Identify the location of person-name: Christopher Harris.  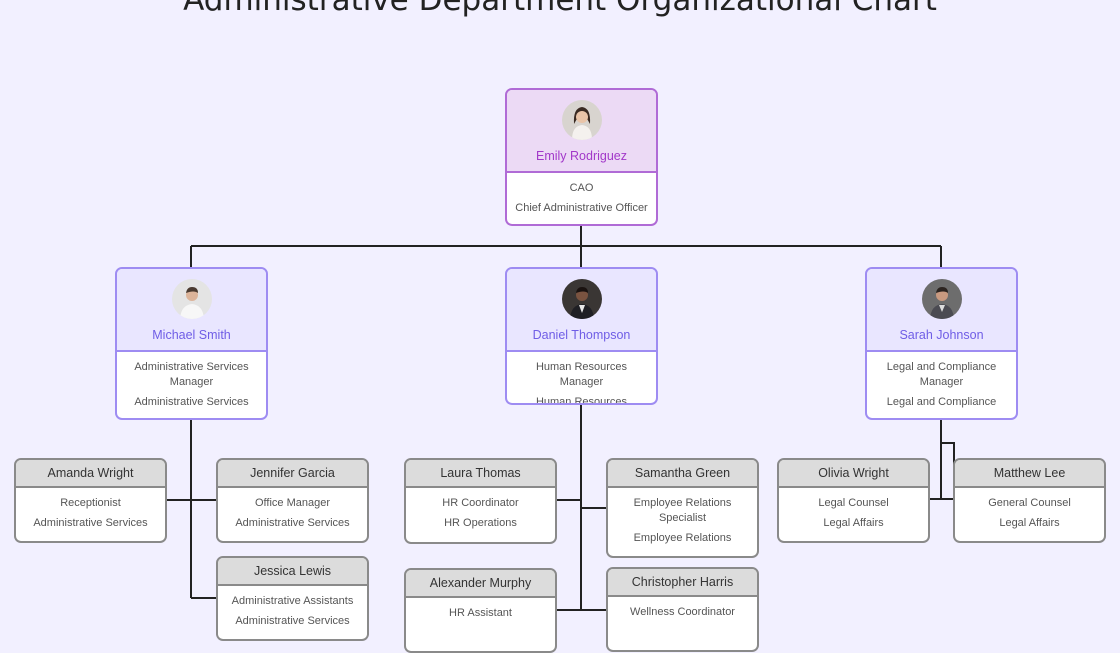
(682, 582).